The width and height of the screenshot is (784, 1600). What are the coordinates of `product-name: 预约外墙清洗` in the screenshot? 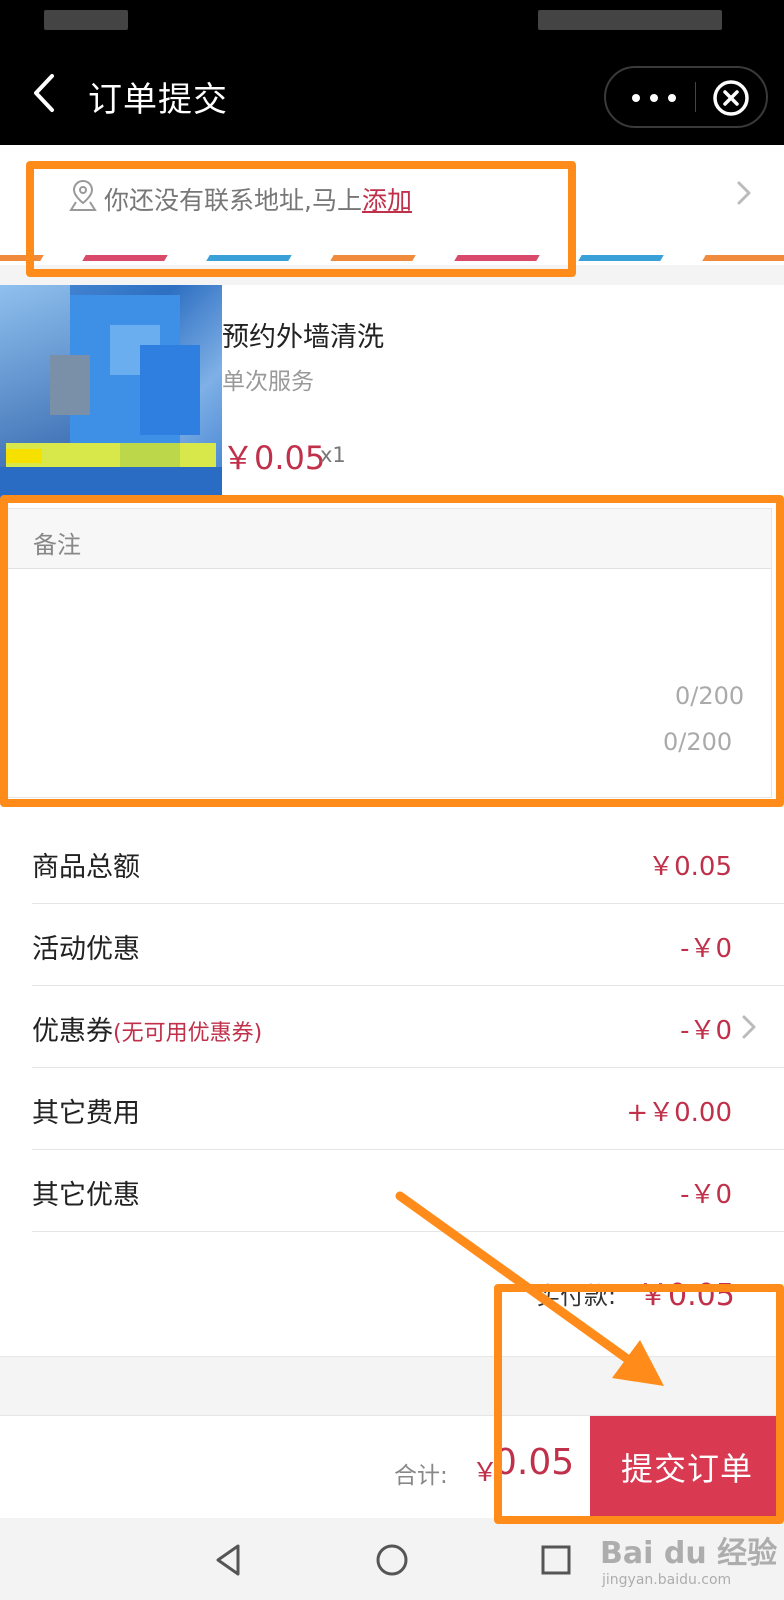 It's located at (303, 337).